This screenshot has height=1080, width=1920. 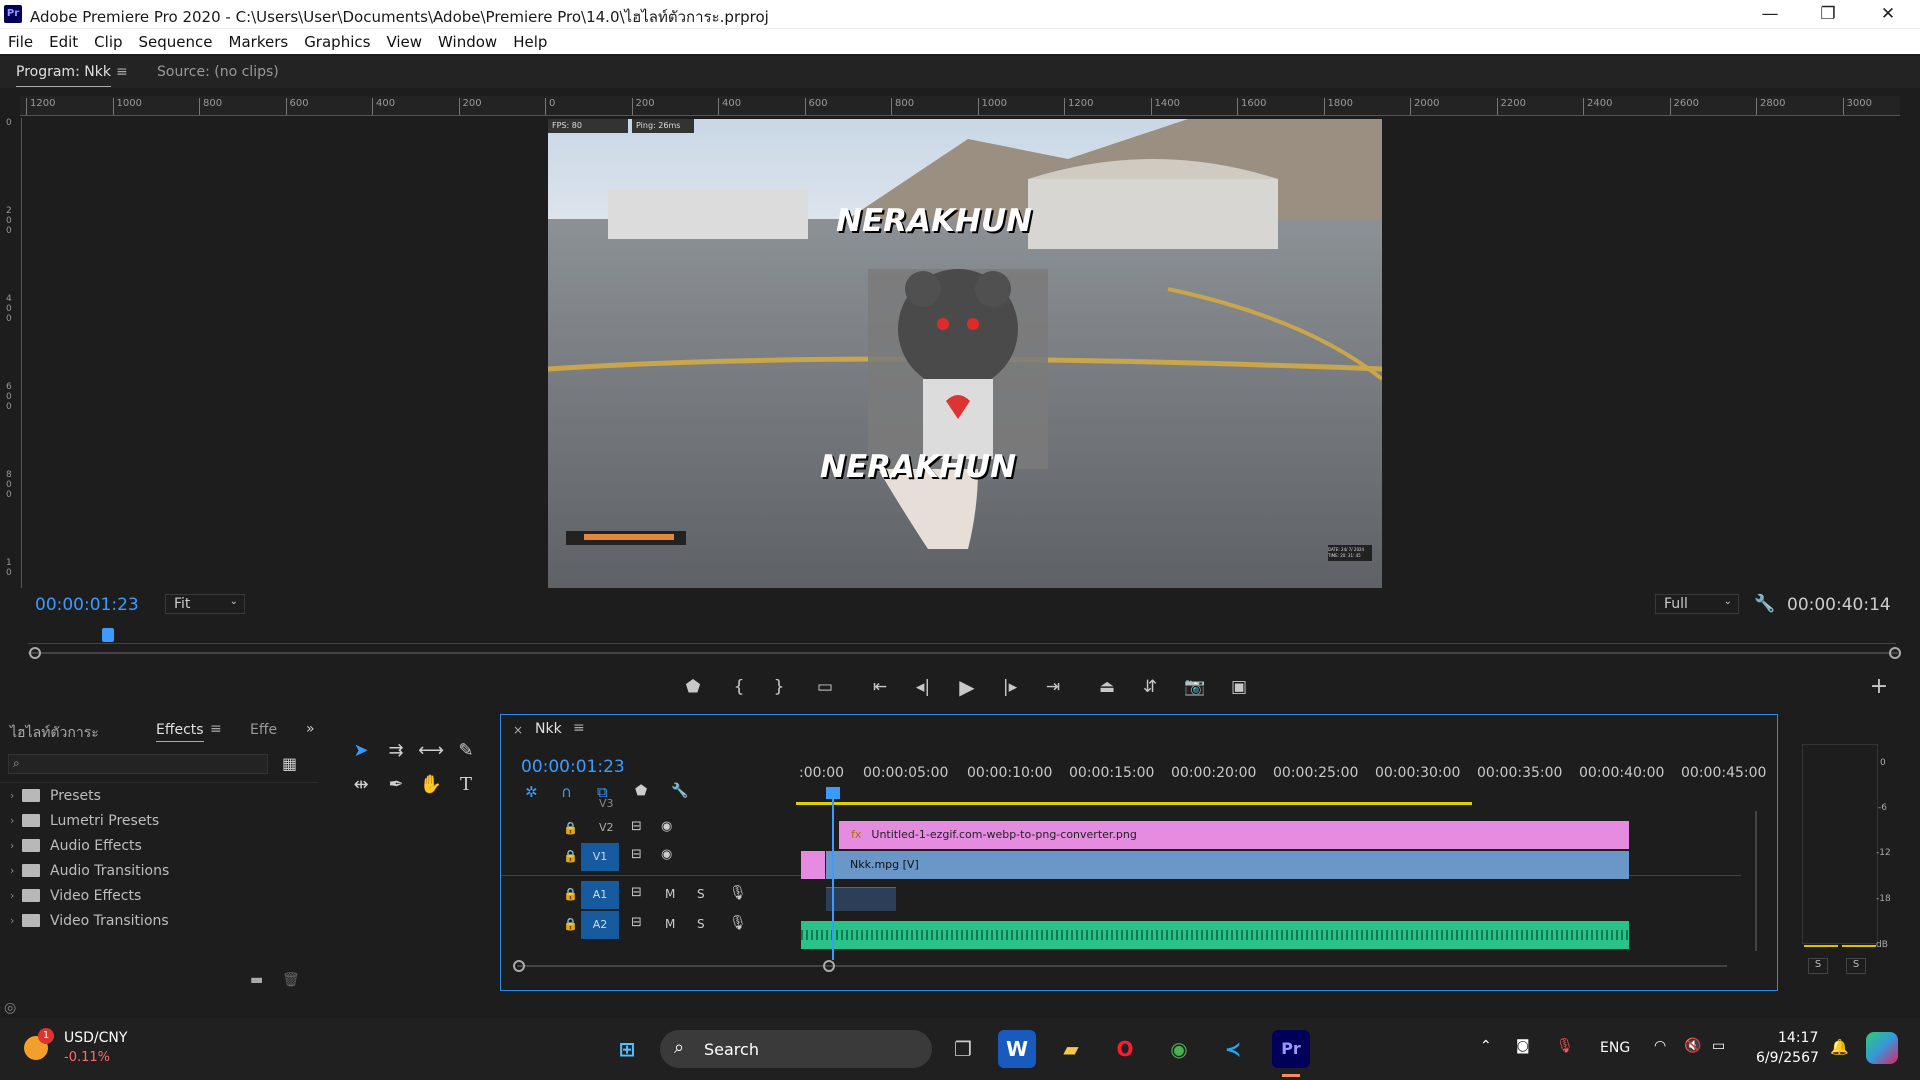 I want to click on premiere-taskbar-icon: Pr, so click(x=1291, y=1049).